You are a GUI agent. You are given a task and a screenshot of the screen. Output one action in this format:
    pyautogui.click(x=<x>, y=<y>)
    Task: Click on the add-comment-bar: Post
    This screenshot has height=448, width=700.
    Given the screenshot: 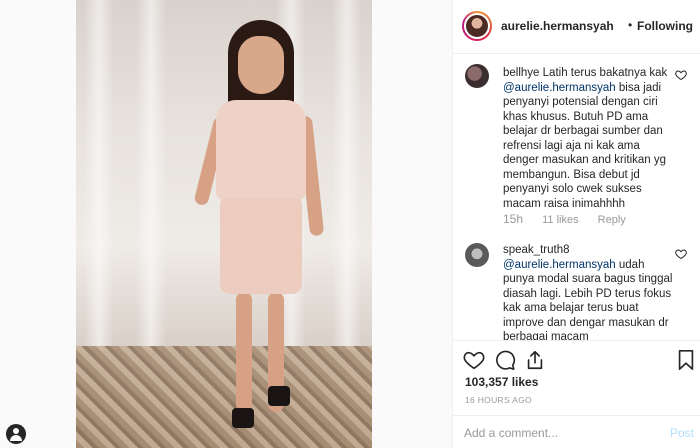 What is the action you would take?
    pyautogui.click(x=576, y=431)
    